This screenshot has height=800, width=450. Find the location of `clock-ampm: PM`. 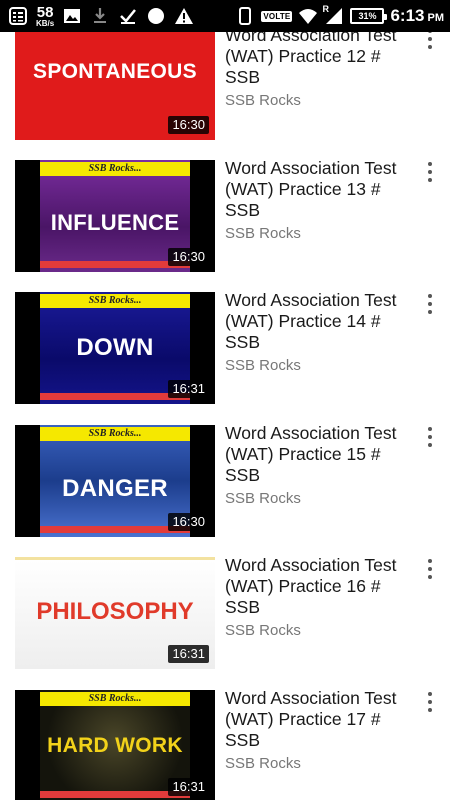

clock-ampm: PM is located at coordinates (436, 18).